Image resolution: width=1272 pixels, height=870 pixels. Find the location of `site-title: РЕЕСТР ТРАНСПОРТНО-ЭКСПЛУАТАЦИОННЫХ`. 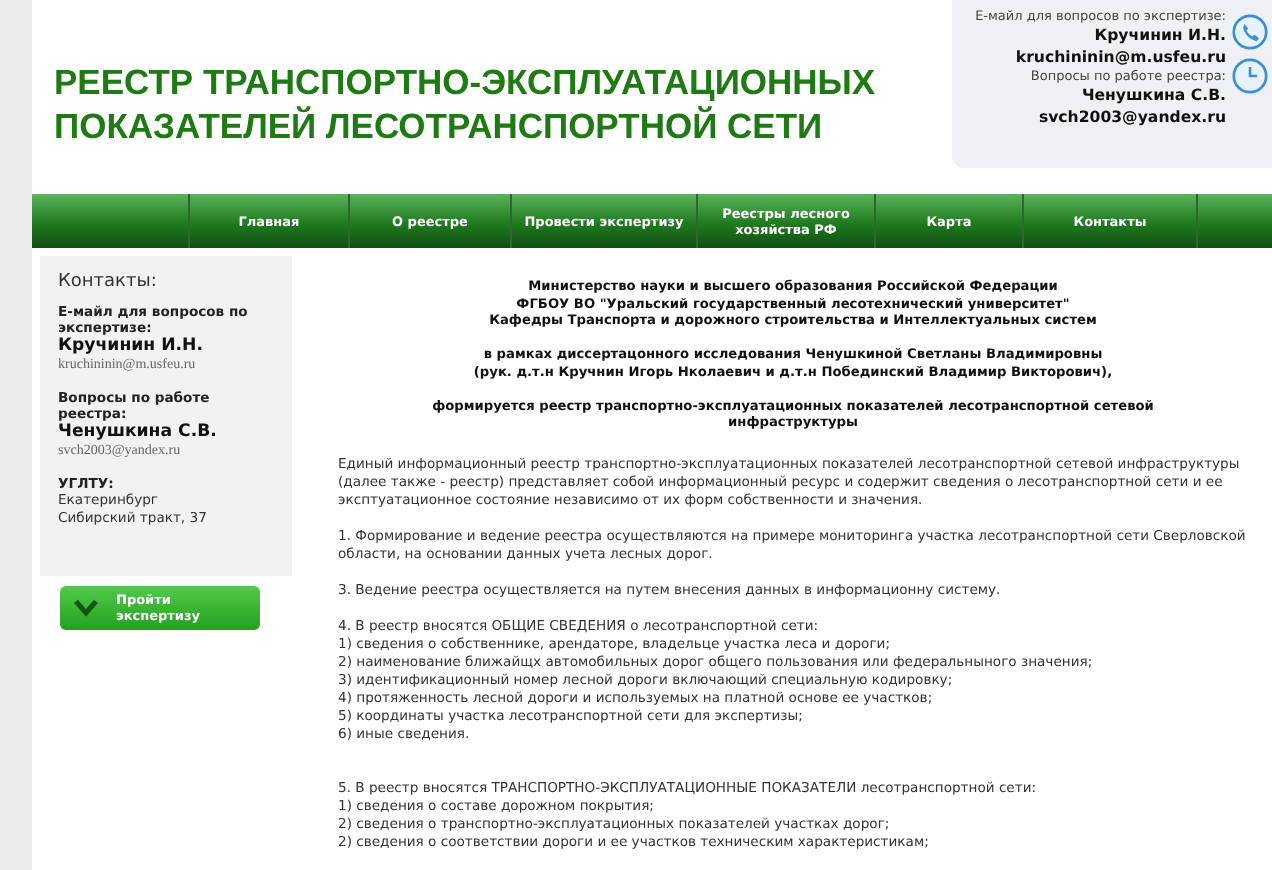

site-title: РЕЕСТР ТРАНСПОРТНО-ЭКСПЛУАТАЦИОННЫХ is located at coordinates (465, 82).